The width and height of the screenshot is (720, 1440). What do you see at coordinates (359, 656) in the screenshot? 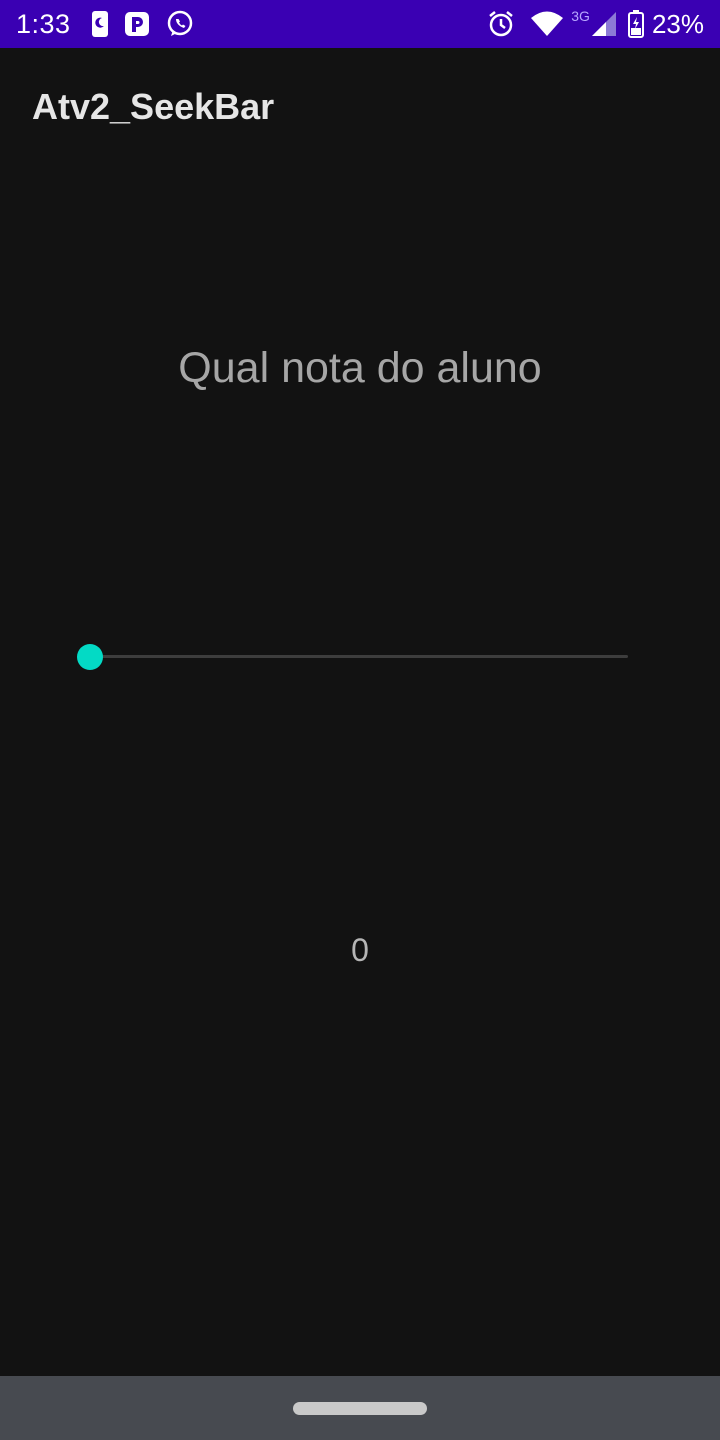
I see `seekbar-track` at bounding box center [359, 656].